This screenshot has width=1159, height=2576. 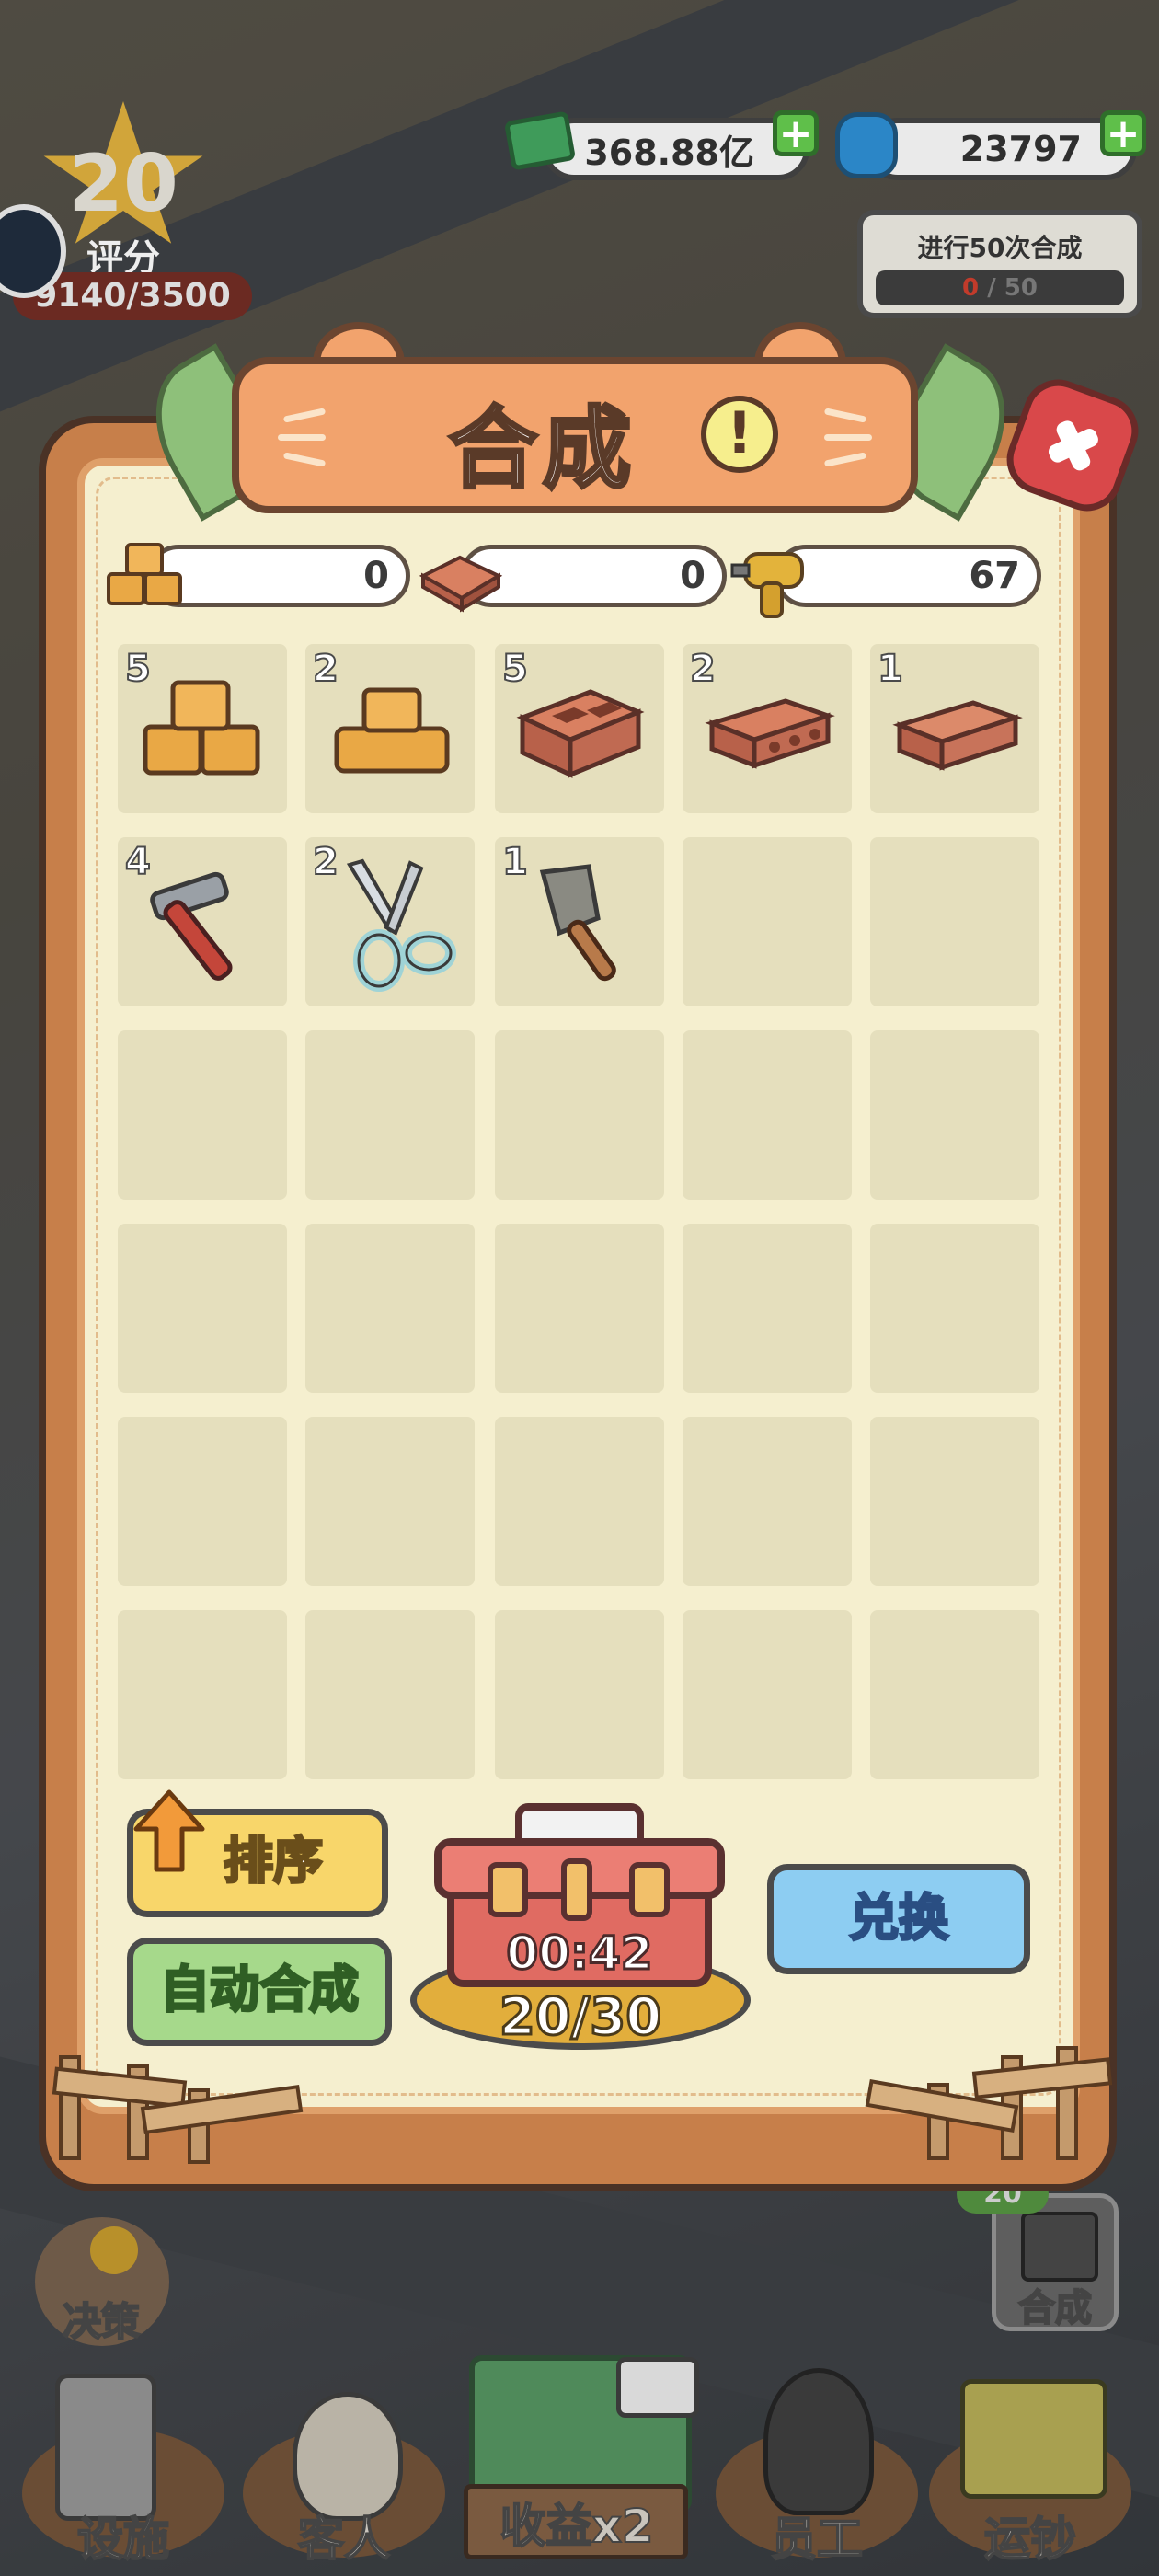 I want to click on decision-label: 决策, so click(x=101, y=2321).